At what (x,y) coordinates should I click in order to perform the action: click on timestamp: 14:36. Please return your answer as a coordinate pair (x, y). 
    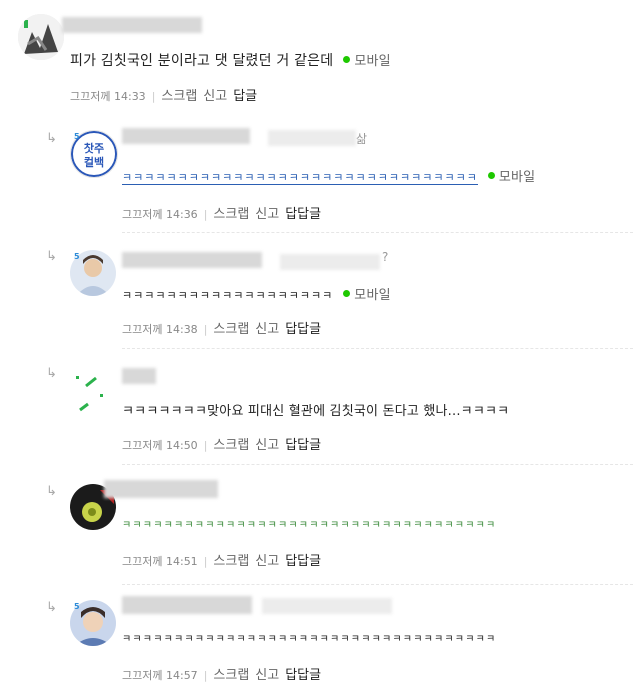
    Looking at the image, I should click on (181, 214).